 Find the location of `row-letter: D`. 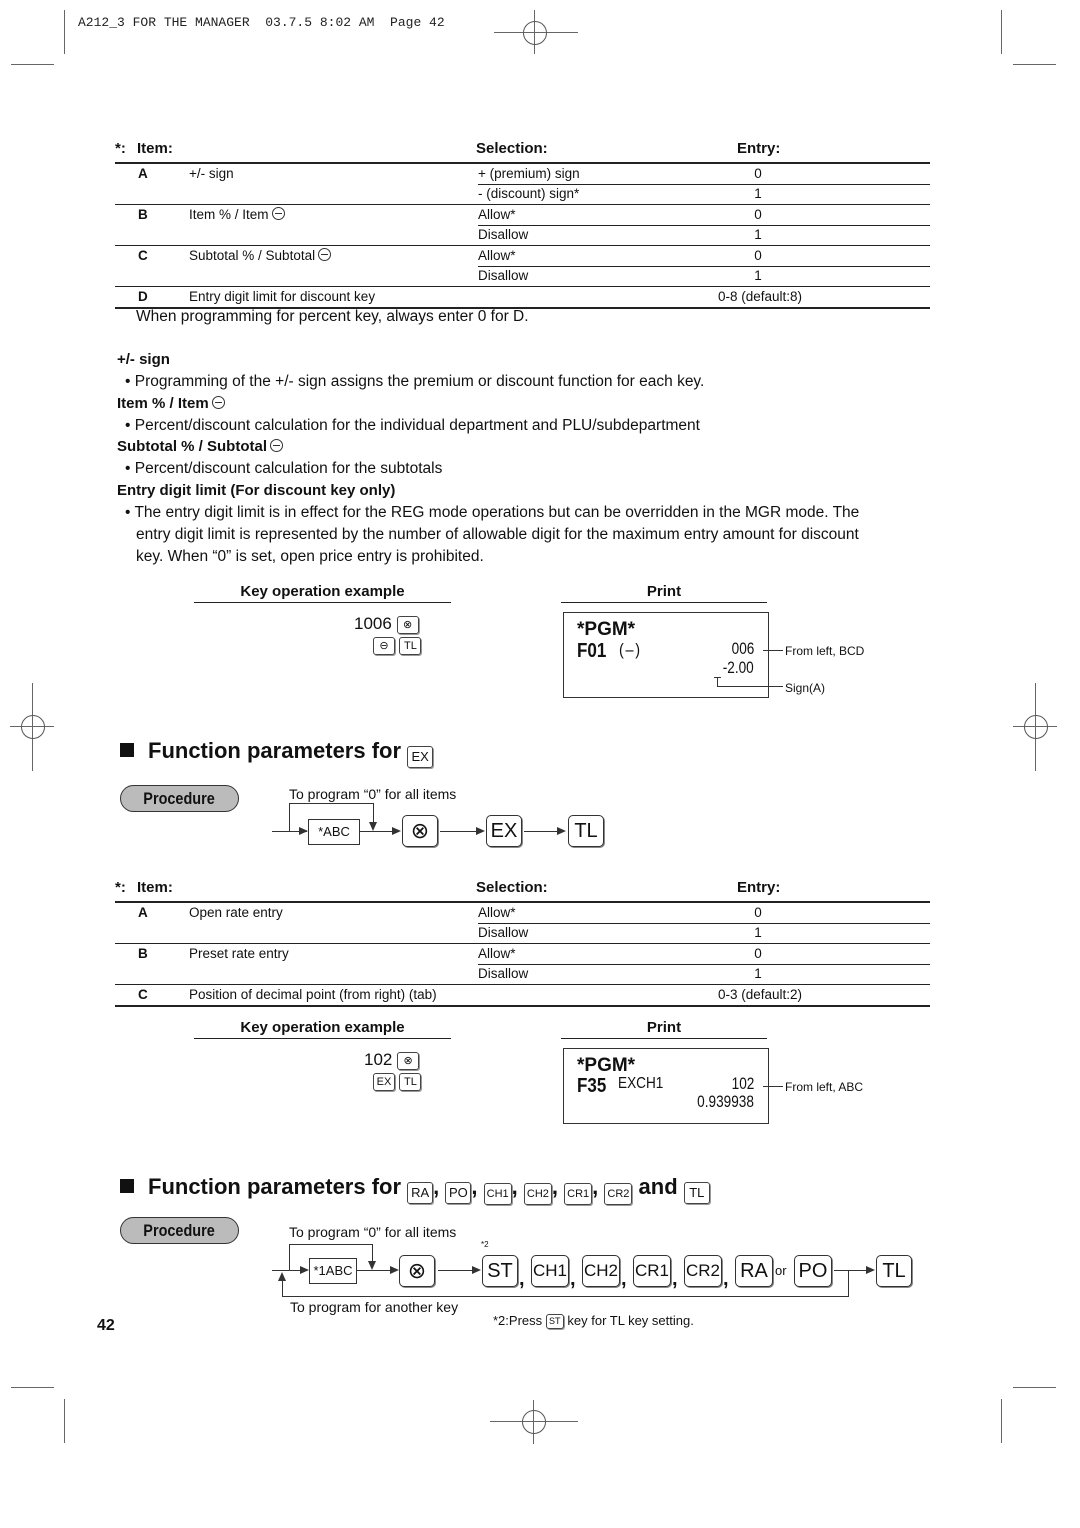

row-letter: D is located at coordinates (143, 296).